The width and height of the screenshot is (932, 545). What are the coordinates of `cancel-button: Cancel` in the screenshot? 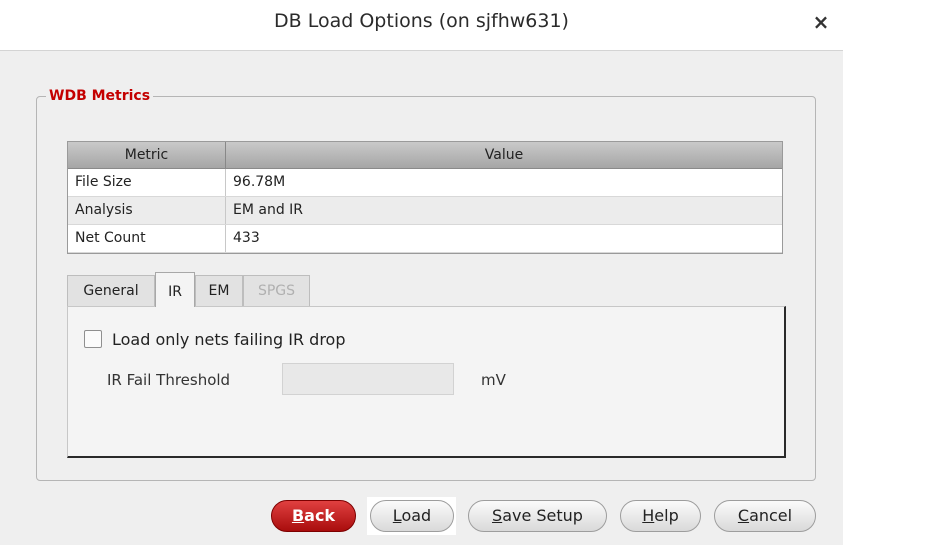 It's located at (765, 516).